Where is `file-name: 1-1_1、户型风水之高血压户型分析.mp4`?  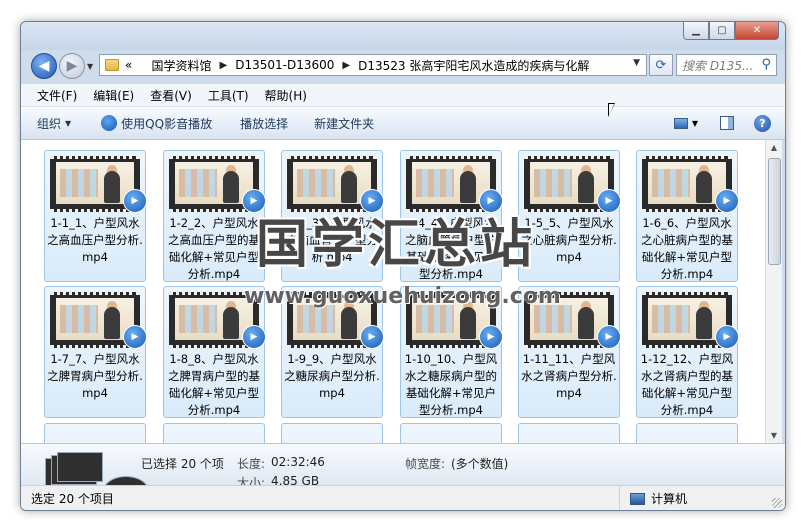 file-name: 1-1_1、户型风水之高血压户型分析.mp4 is located at coordinates (95, 240).